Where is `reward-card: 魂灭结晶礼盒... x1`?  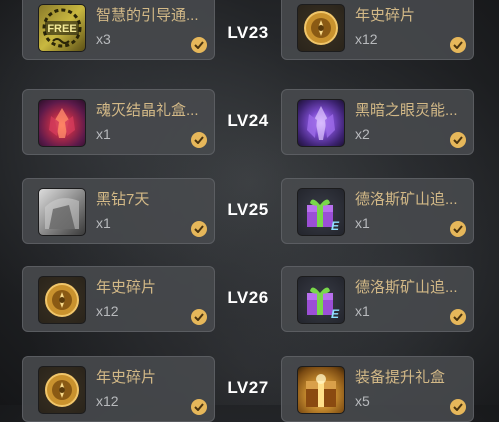
reward-card: 魂灭结晶礼盒... x1 is located at coordinates (118, 122).